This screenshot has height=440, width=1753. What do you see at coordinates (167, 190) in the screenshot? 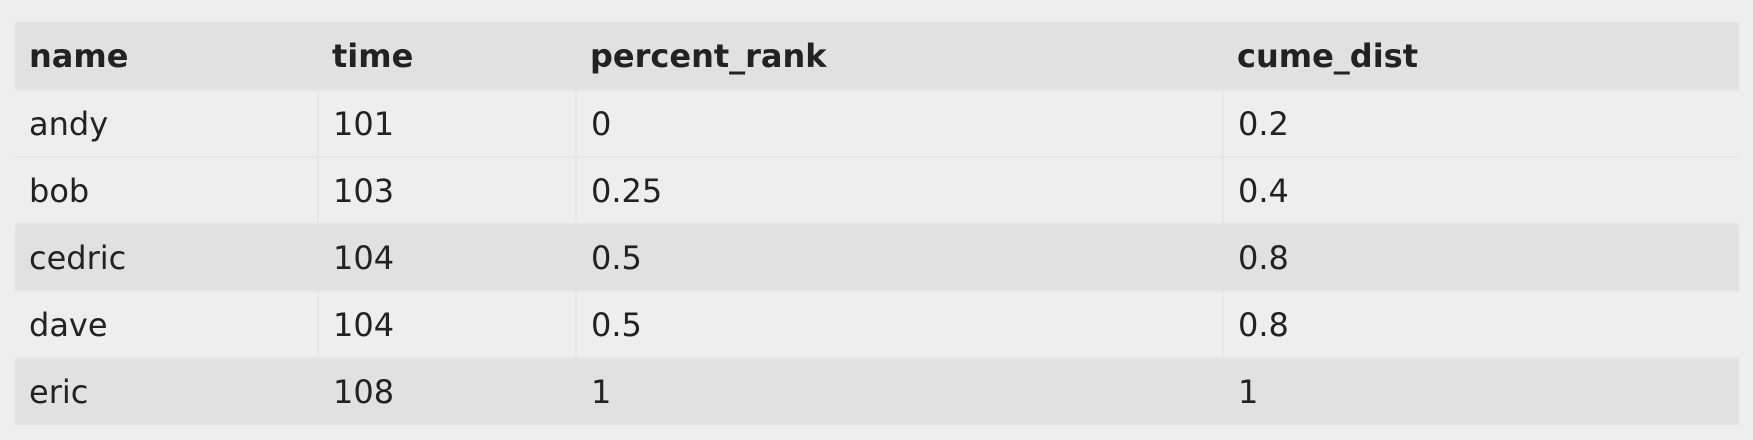
I see `cell-name: bob` at bounding box center [167, 190].